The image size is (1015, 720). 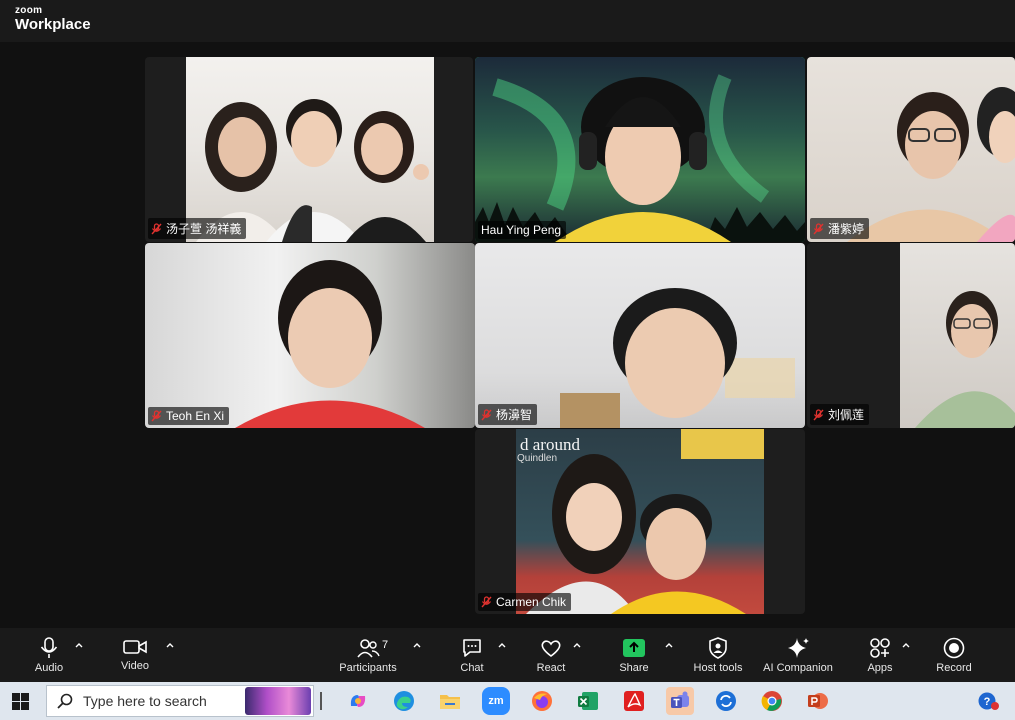 I want to click on video-tile: 潘紫婷, so click(x=911, y=149).